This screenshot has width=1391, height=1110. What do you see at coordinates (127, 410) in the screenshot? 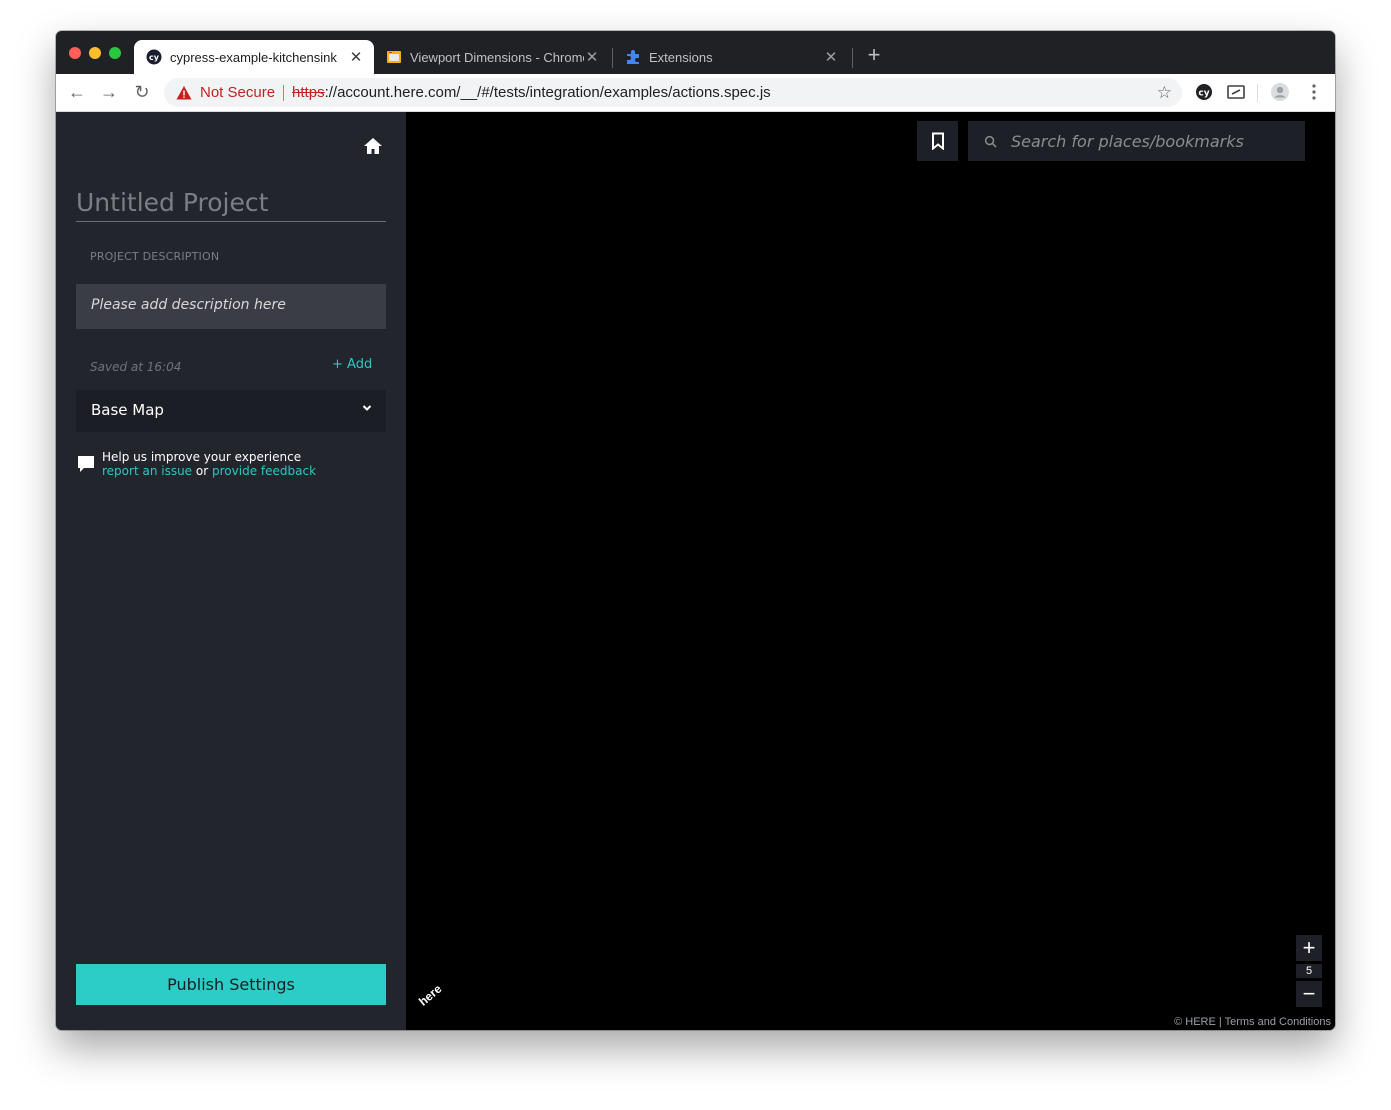
I see `base-map-label: Base Map` at bounding box center [127, 410].